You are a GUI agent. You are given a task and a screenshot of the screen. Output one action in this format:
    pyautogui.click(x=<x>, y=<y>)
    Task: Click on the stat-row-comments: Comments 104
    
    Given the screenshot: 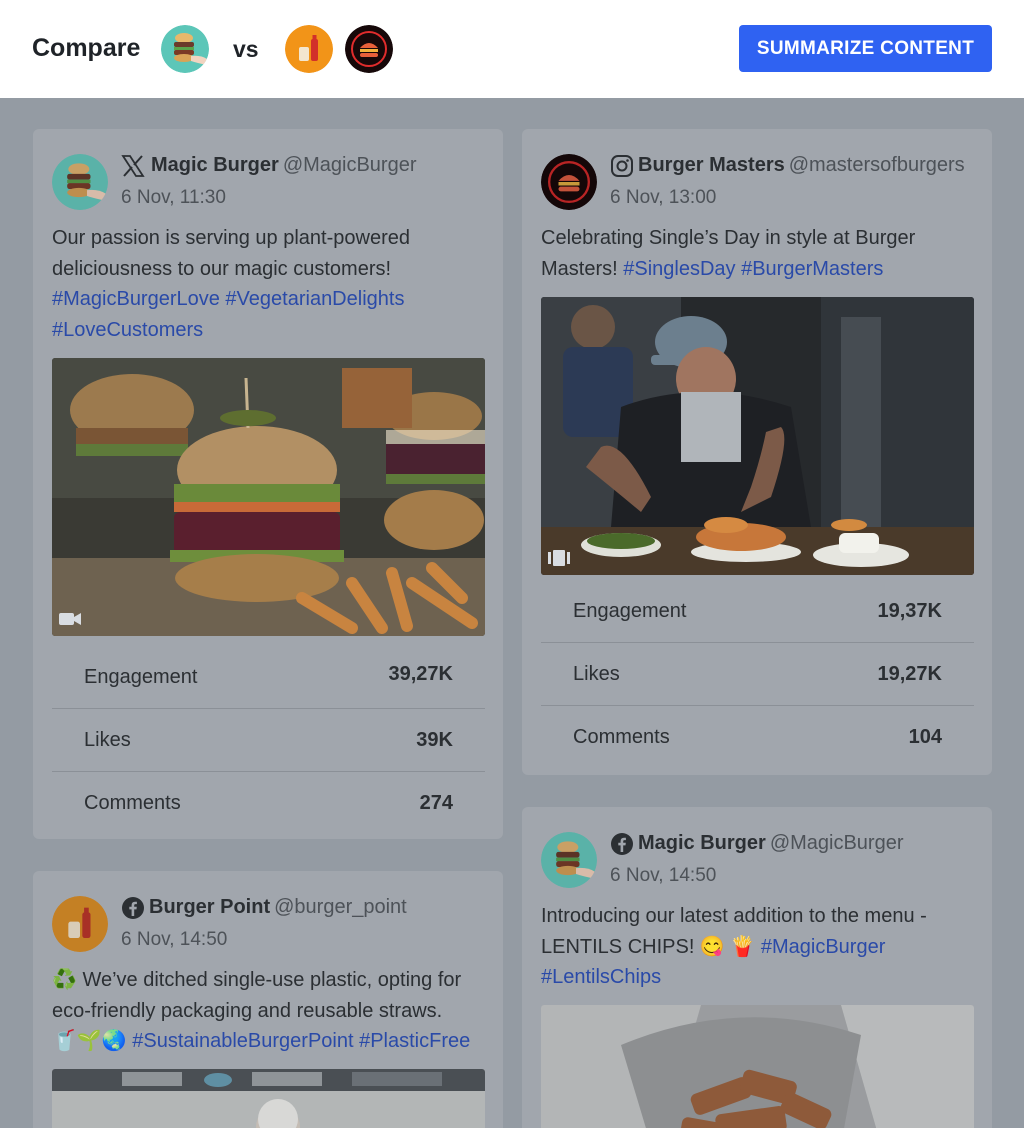 What is the action you would take?
    pyautogui.click(x=757, y=737)
    